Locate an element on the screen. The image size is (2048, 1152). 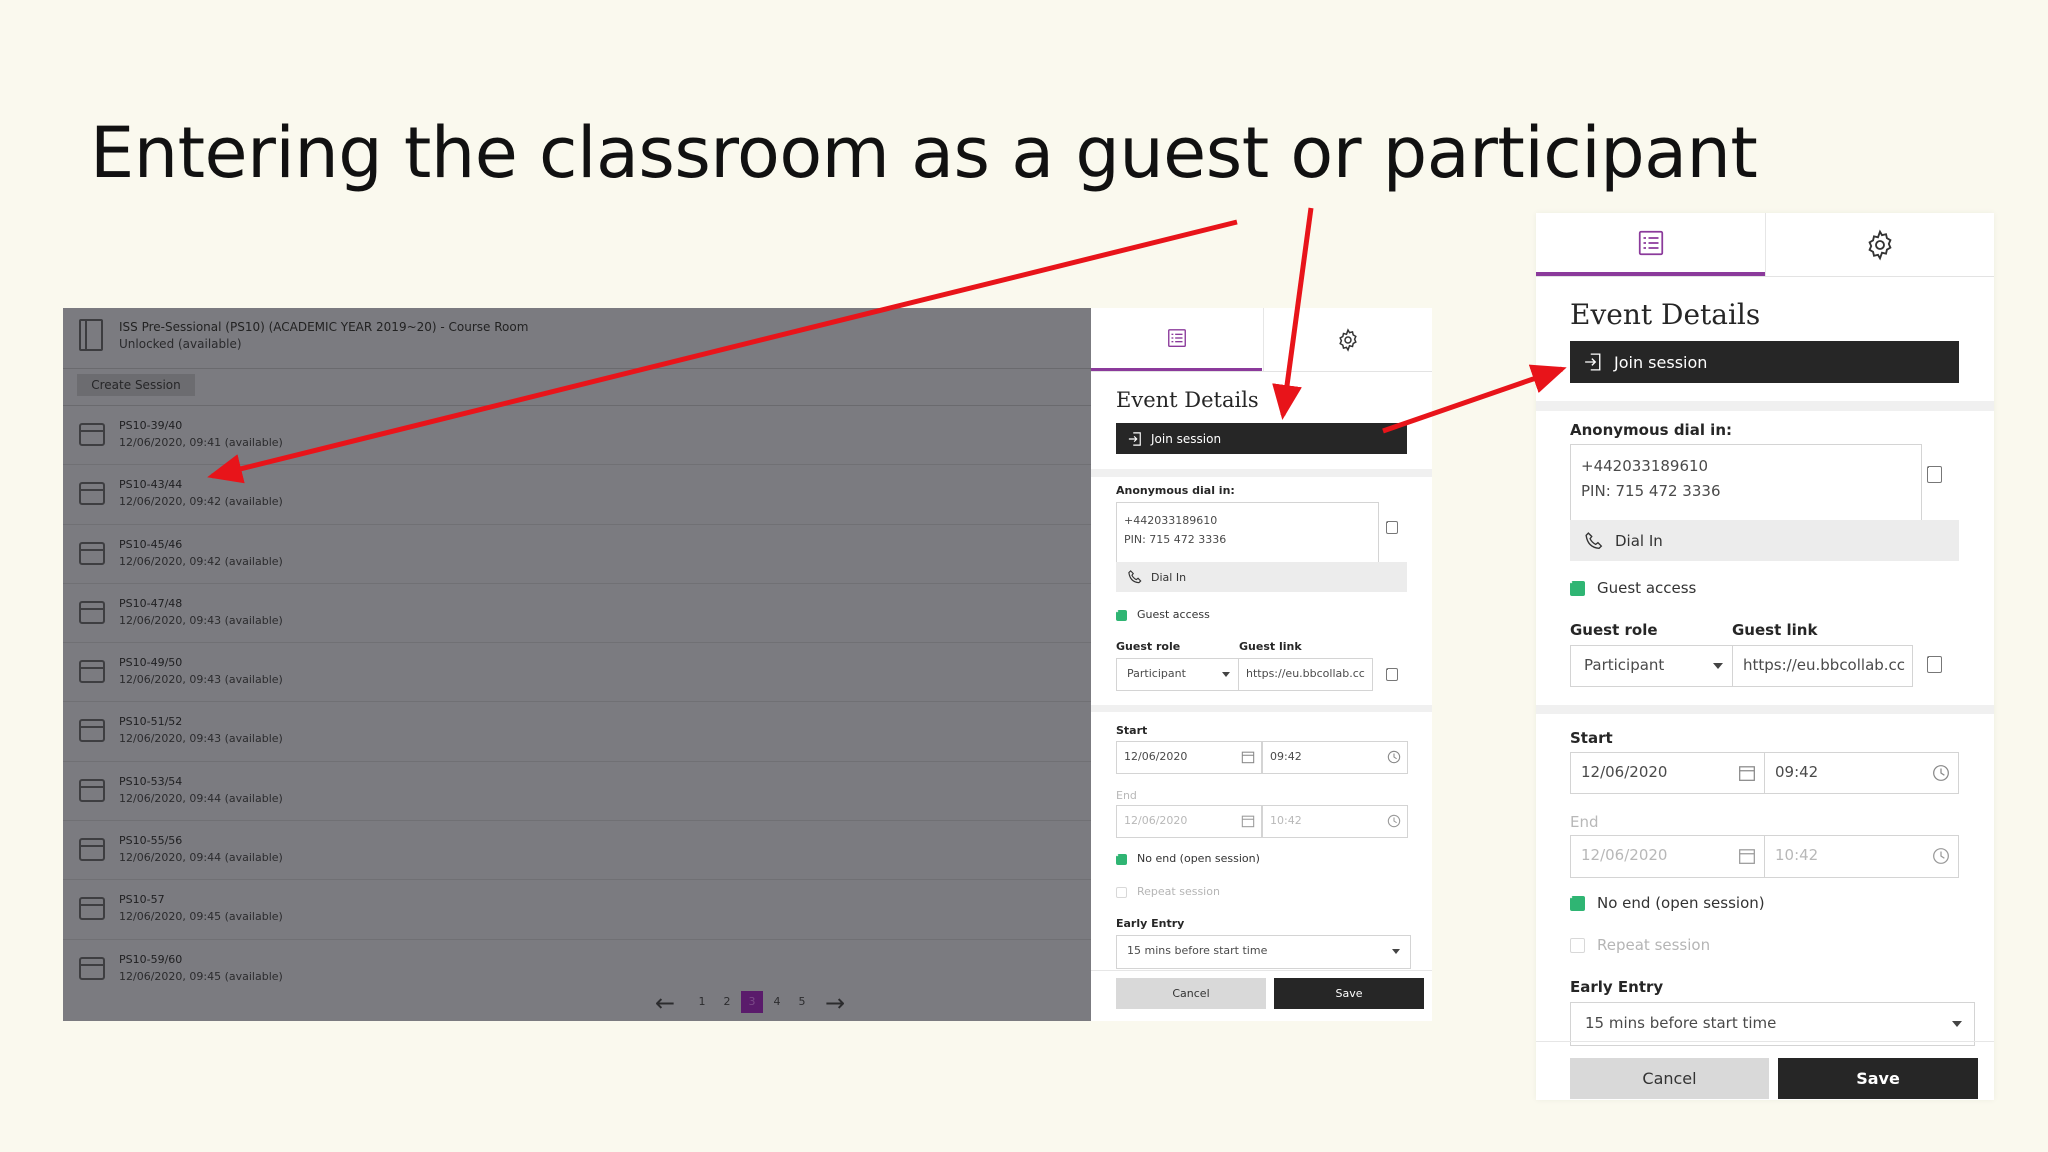
page-2: 2 is located at coordinates (727, 1002).